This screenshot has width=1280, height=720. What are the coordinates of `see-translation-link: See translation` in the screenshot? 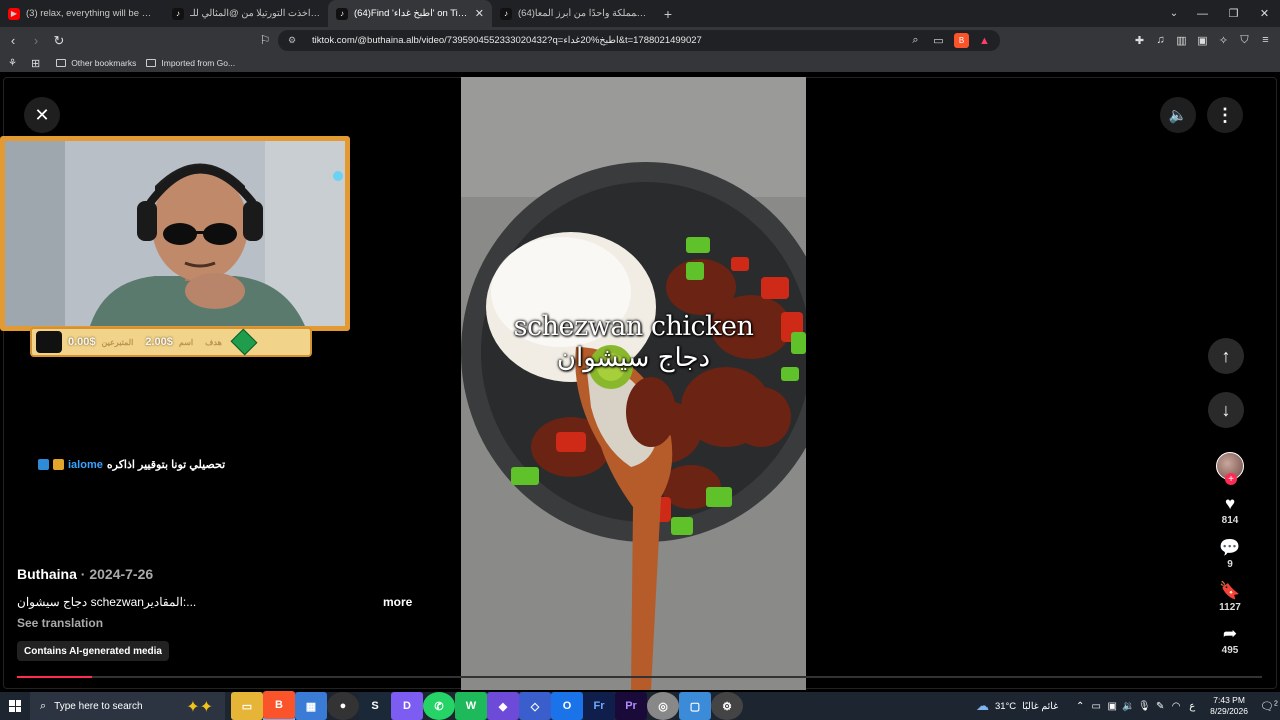 It's located at (60, 623).